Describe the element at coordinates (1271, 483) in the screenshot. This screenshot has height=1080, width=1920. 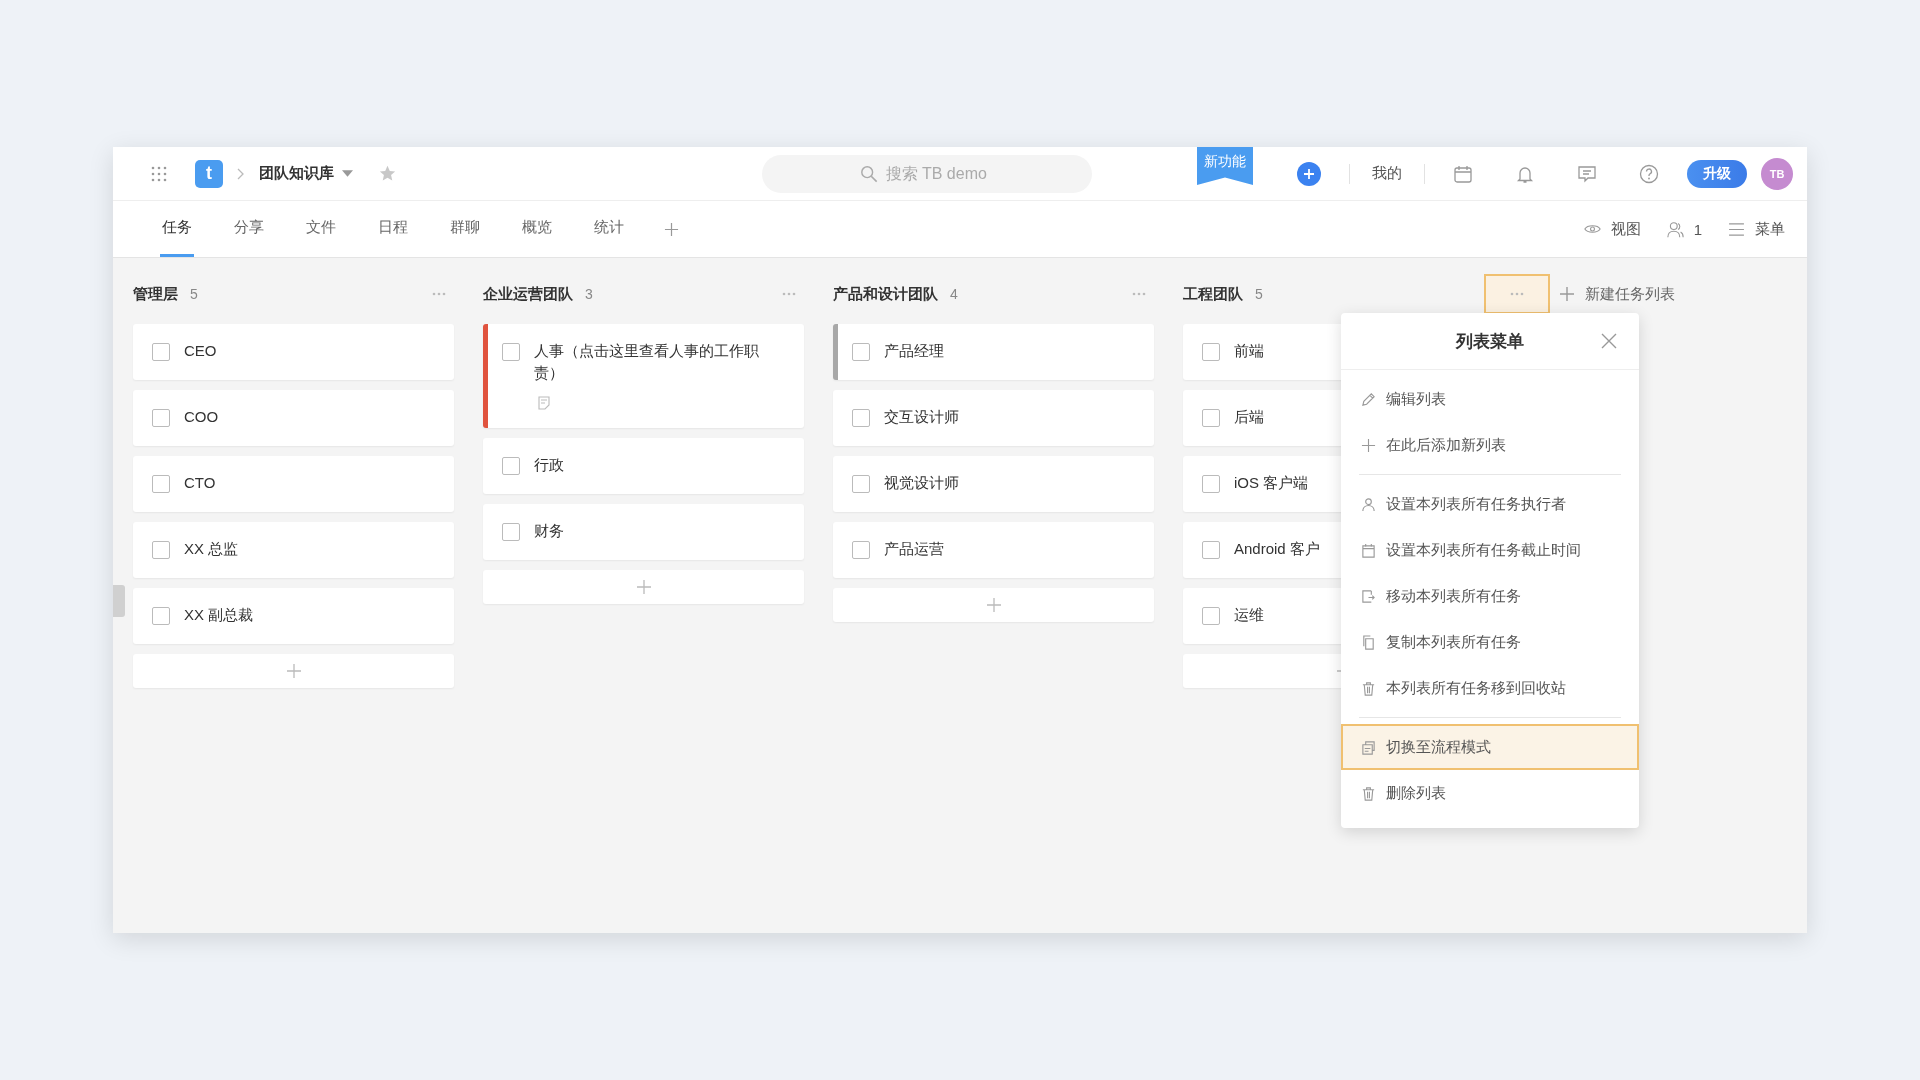
I see `task-title: iOS 客户端` at that location.